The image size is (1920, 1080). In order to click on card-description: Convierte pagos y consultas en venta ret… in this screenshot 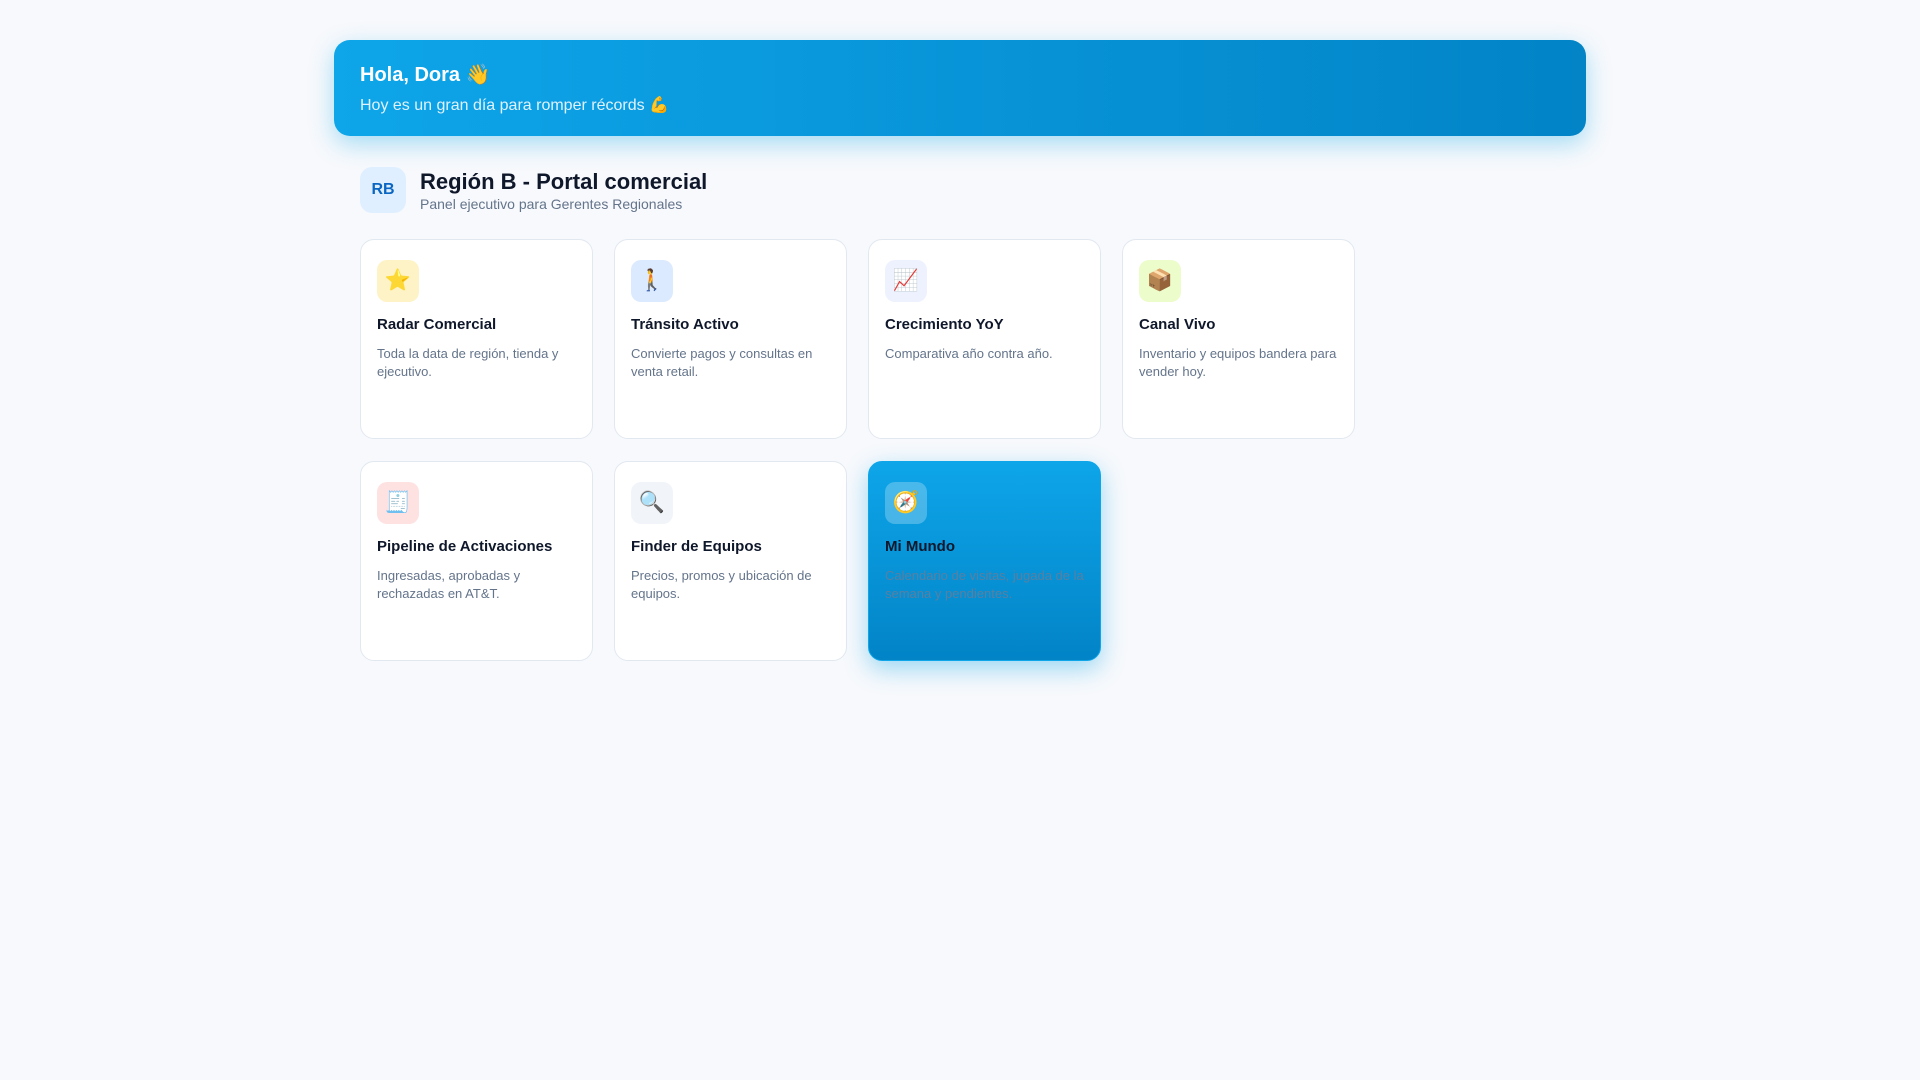, I will do `click(722, 362)`.